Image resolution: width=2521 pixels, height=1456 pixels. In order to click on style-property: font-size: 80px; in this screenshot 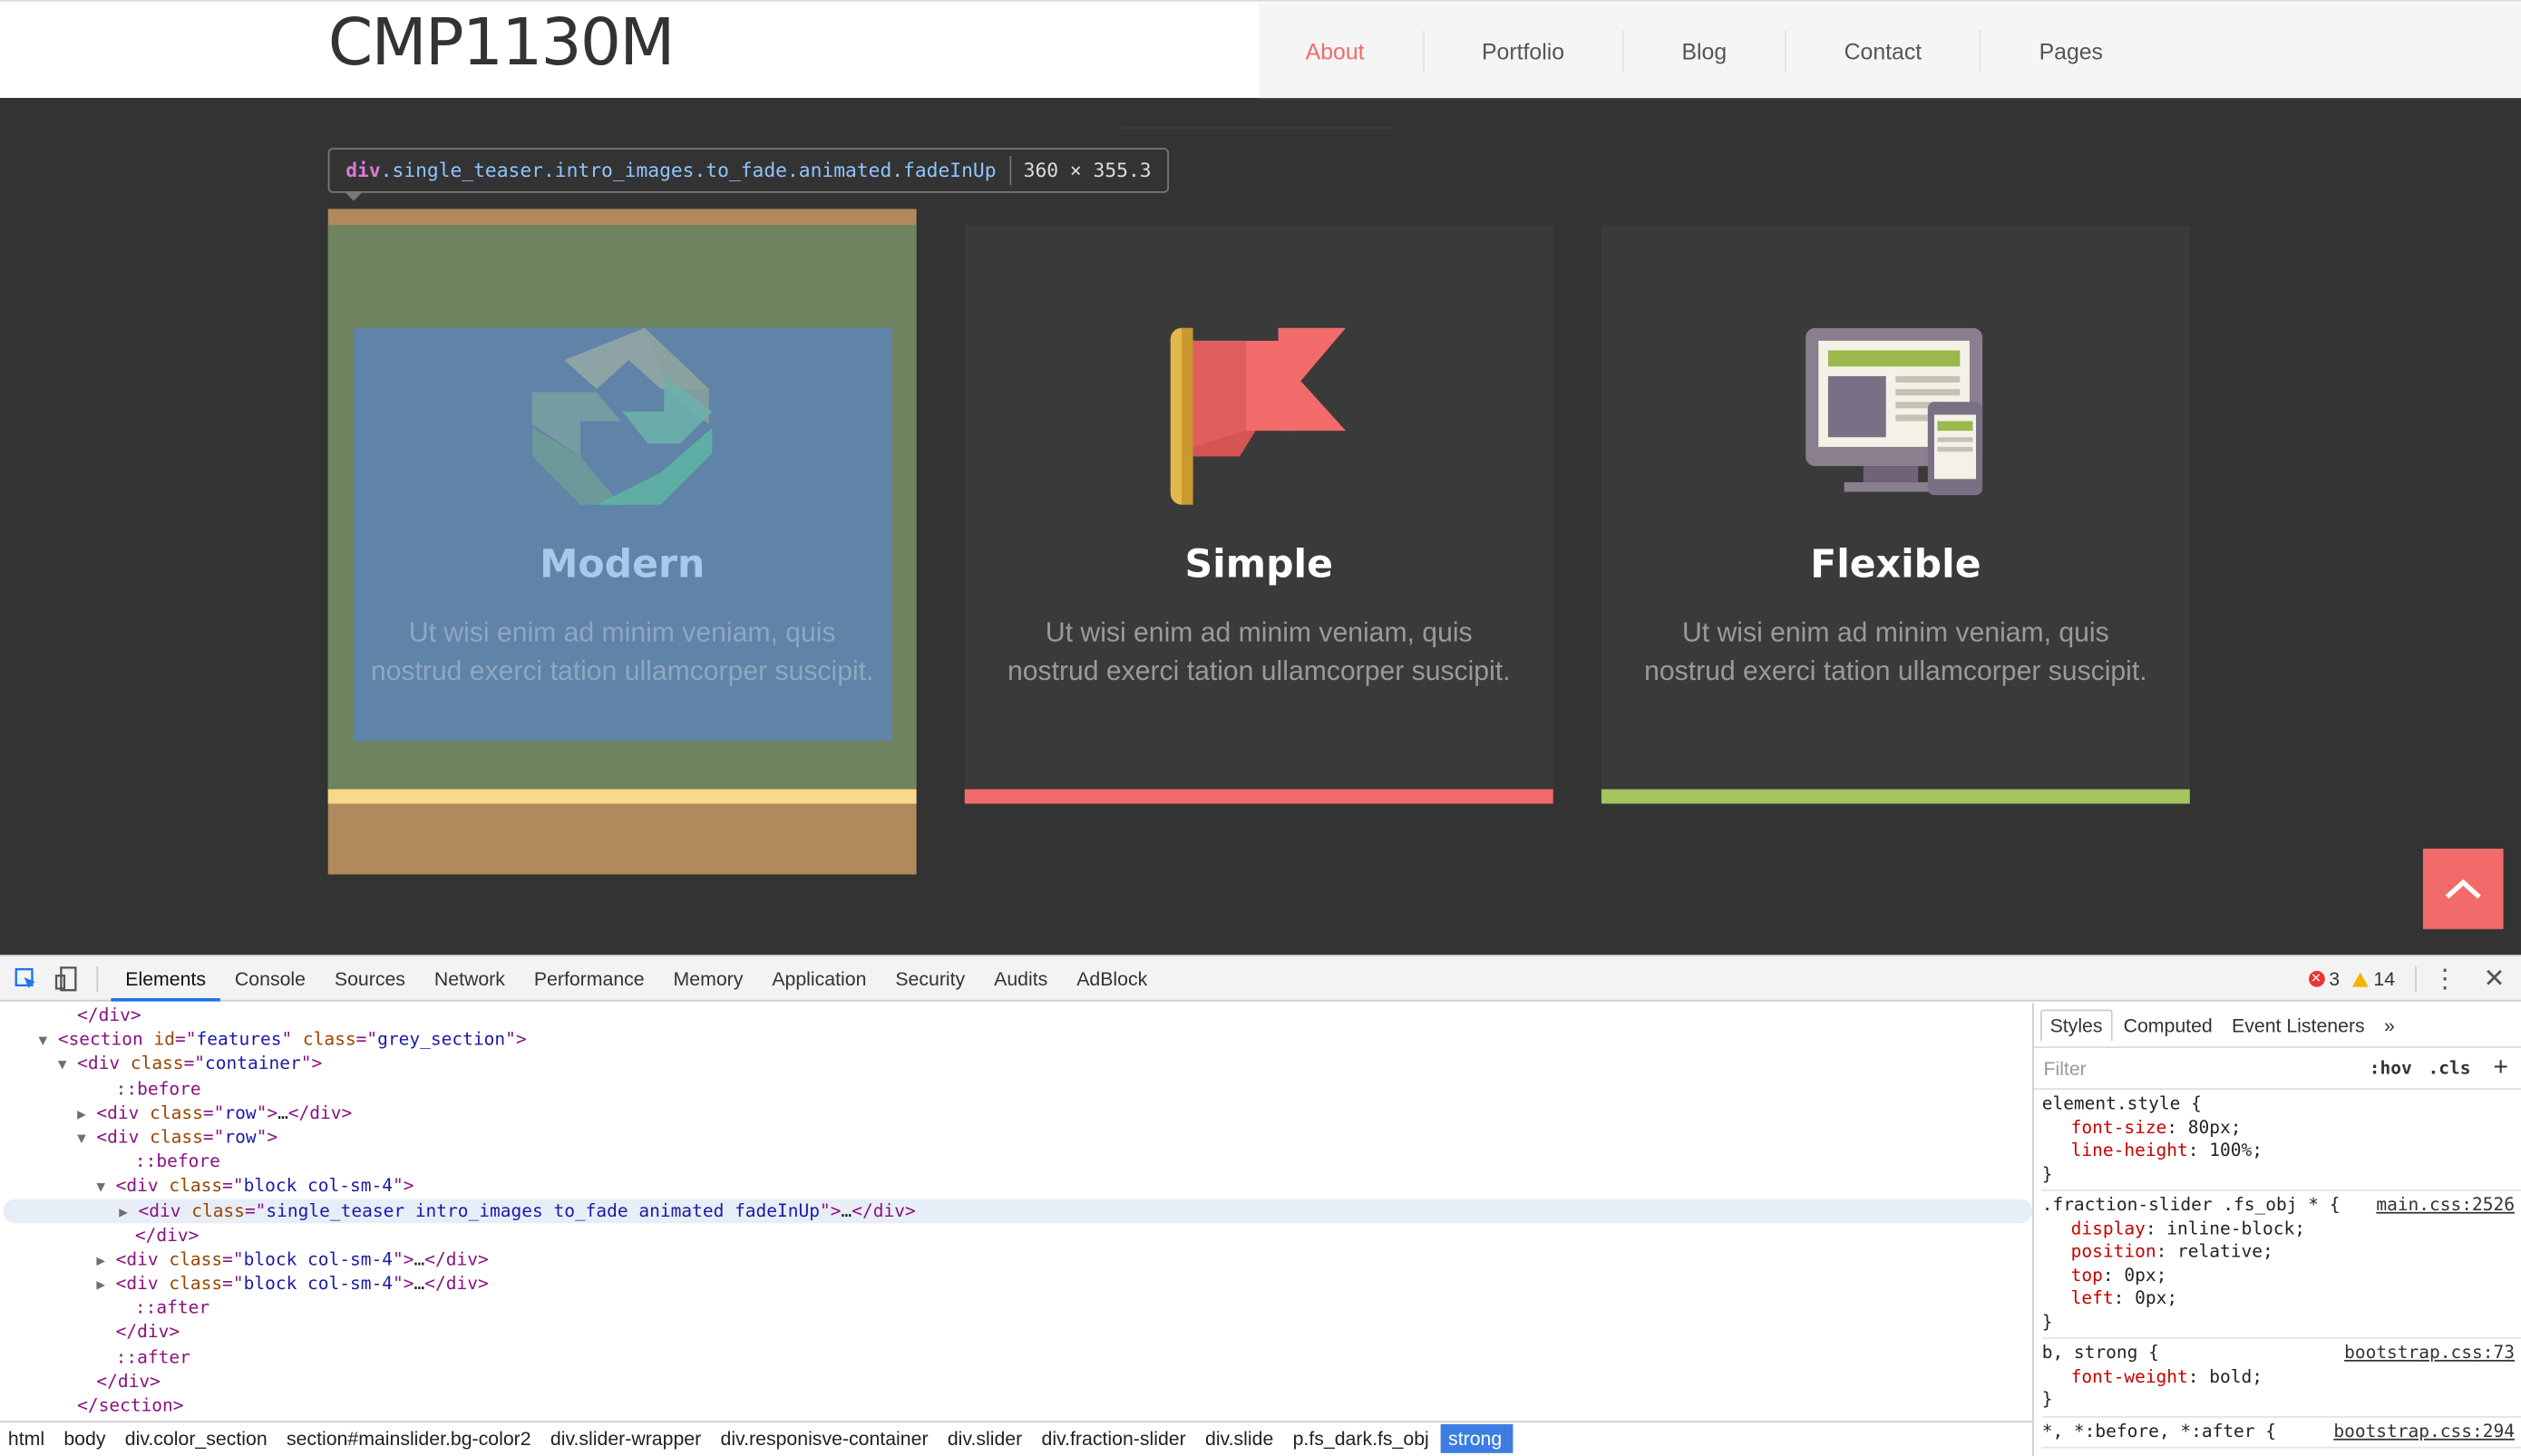, I will do `click(2281, 1128)`.